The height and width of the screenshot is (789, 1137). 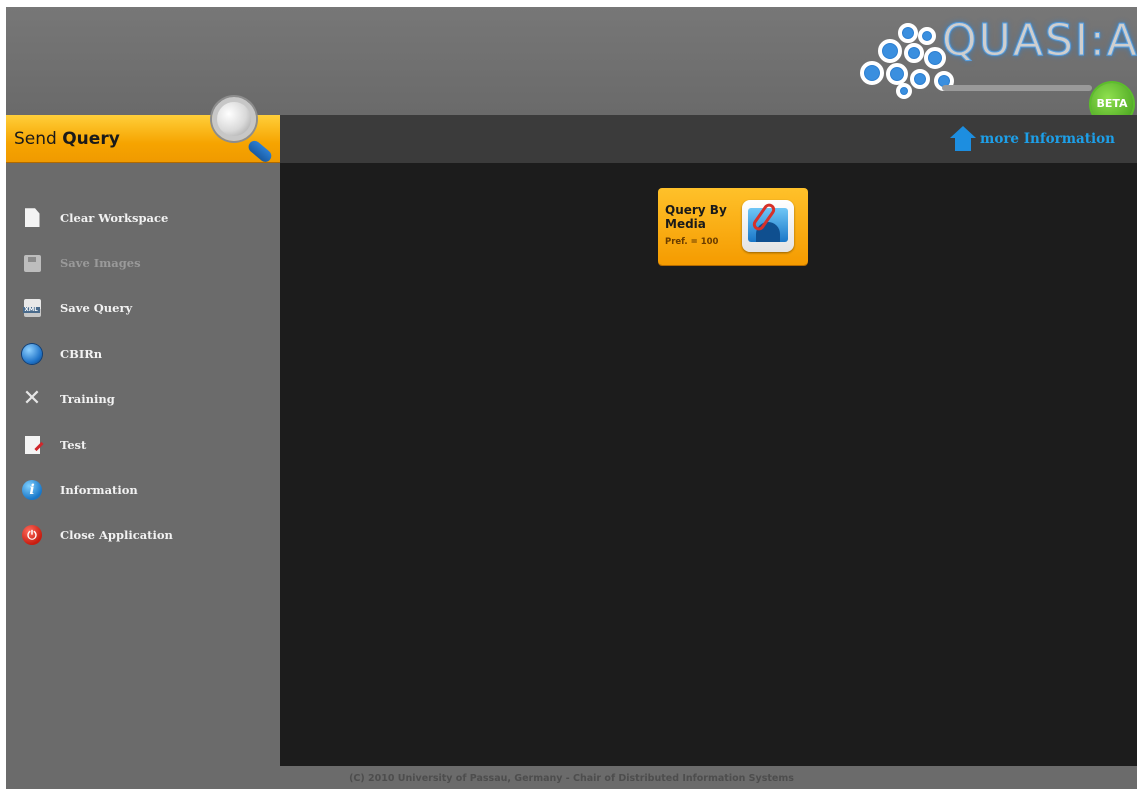 I want to click on home-icon, so click(x=963, y=139).